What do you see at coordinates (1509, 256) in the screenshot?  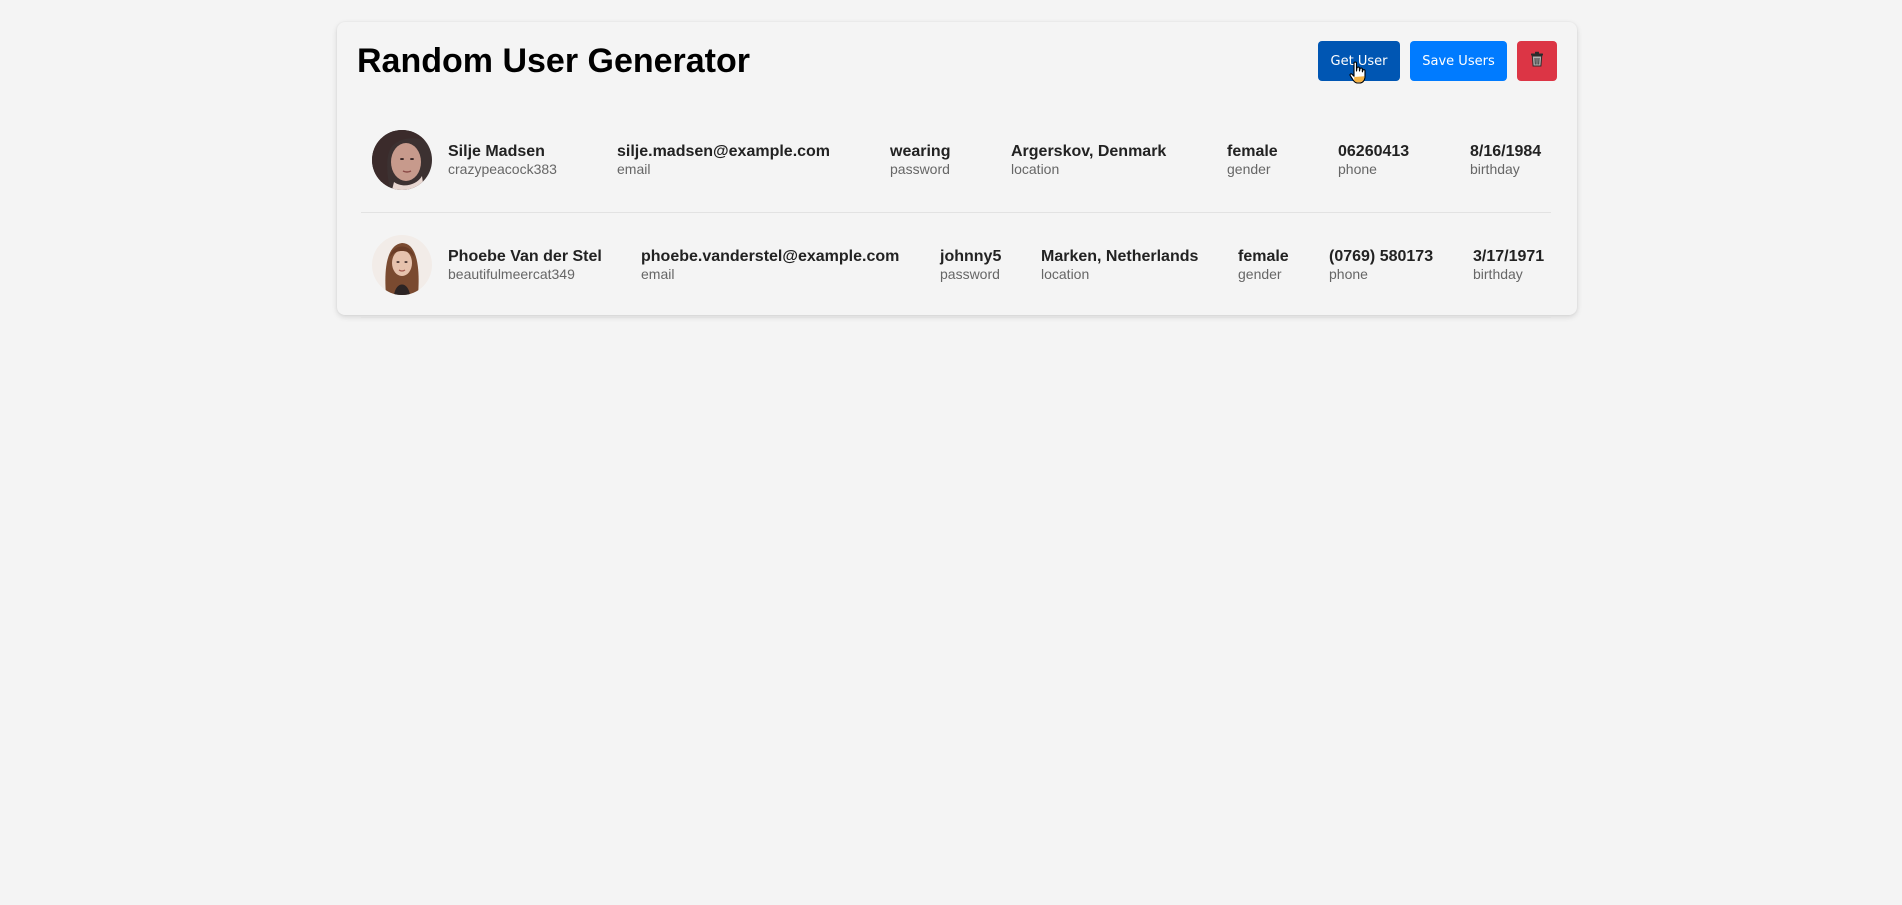 I see `birthday-value: 3/17/1971` at bounding box center [1509, 256].